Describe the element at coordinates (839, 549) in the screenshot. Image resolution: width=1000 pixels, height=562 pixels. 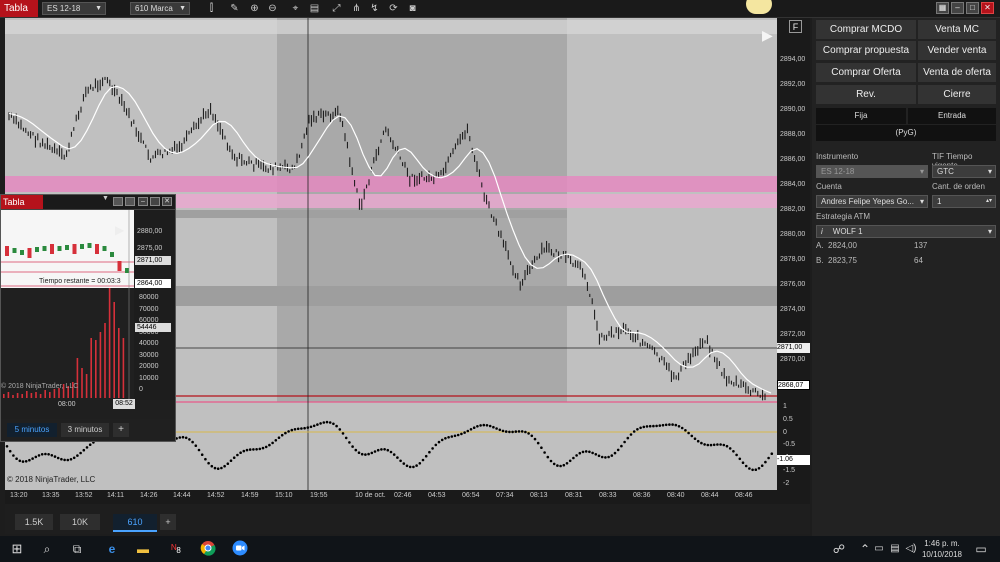
I see `people-icon: ☍` at that location.